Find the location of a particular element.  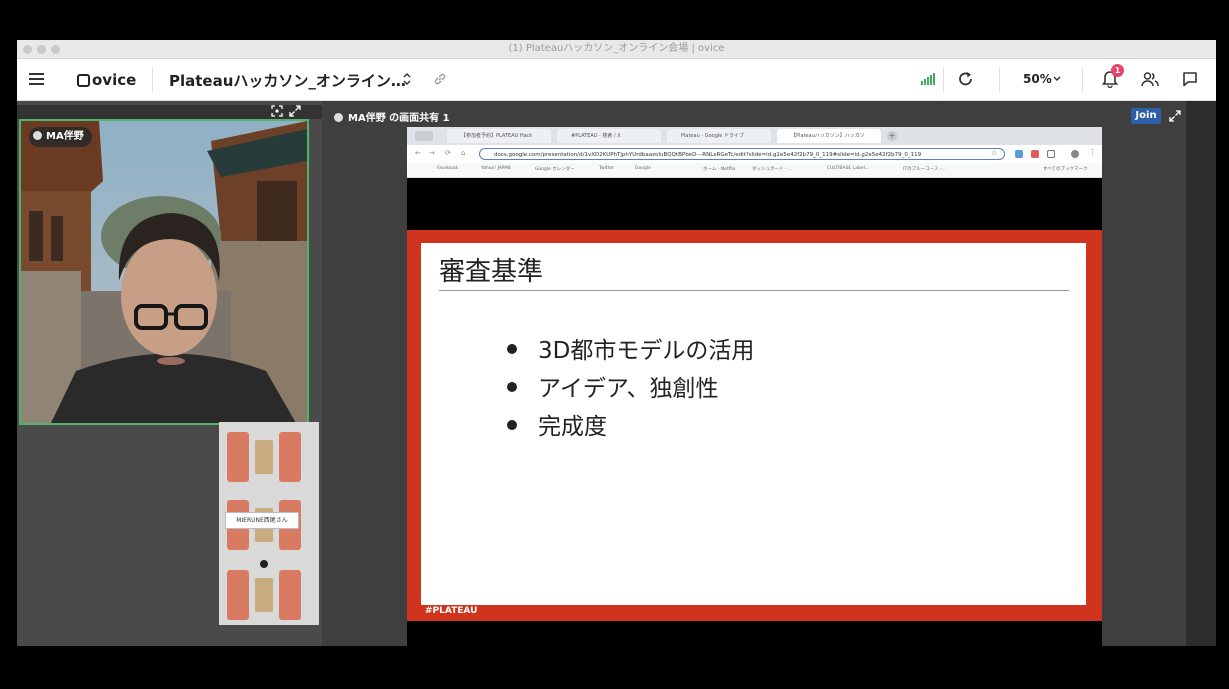

participant-video: MA伴野 is located at coordinates (164, 272).